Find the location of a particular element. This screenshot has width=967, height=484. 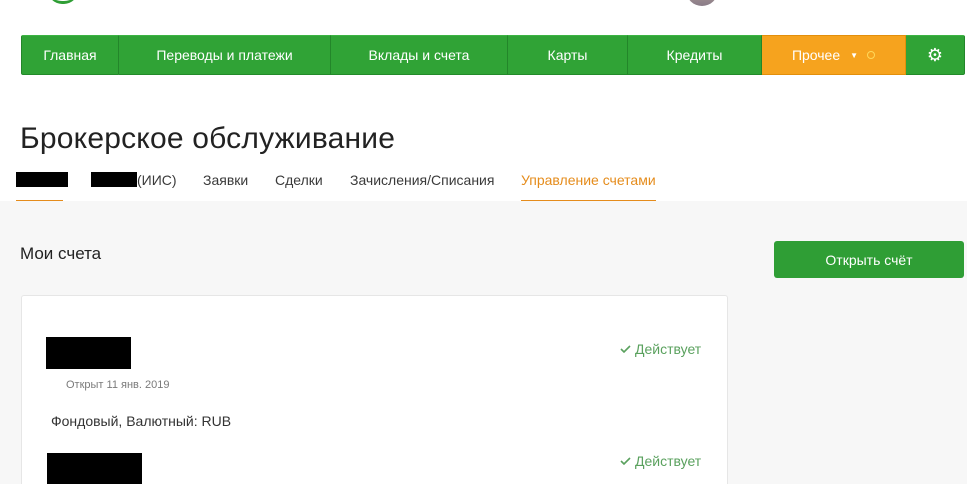

opened-date: Открыт 11 янв. 2019 is located at coordinates (118, 385).